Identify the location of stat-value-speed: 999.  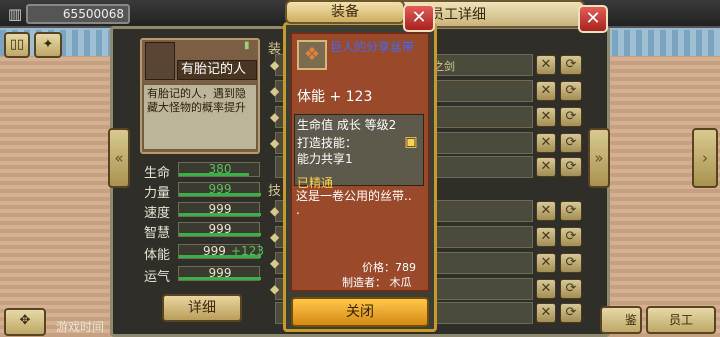
(220, 209).